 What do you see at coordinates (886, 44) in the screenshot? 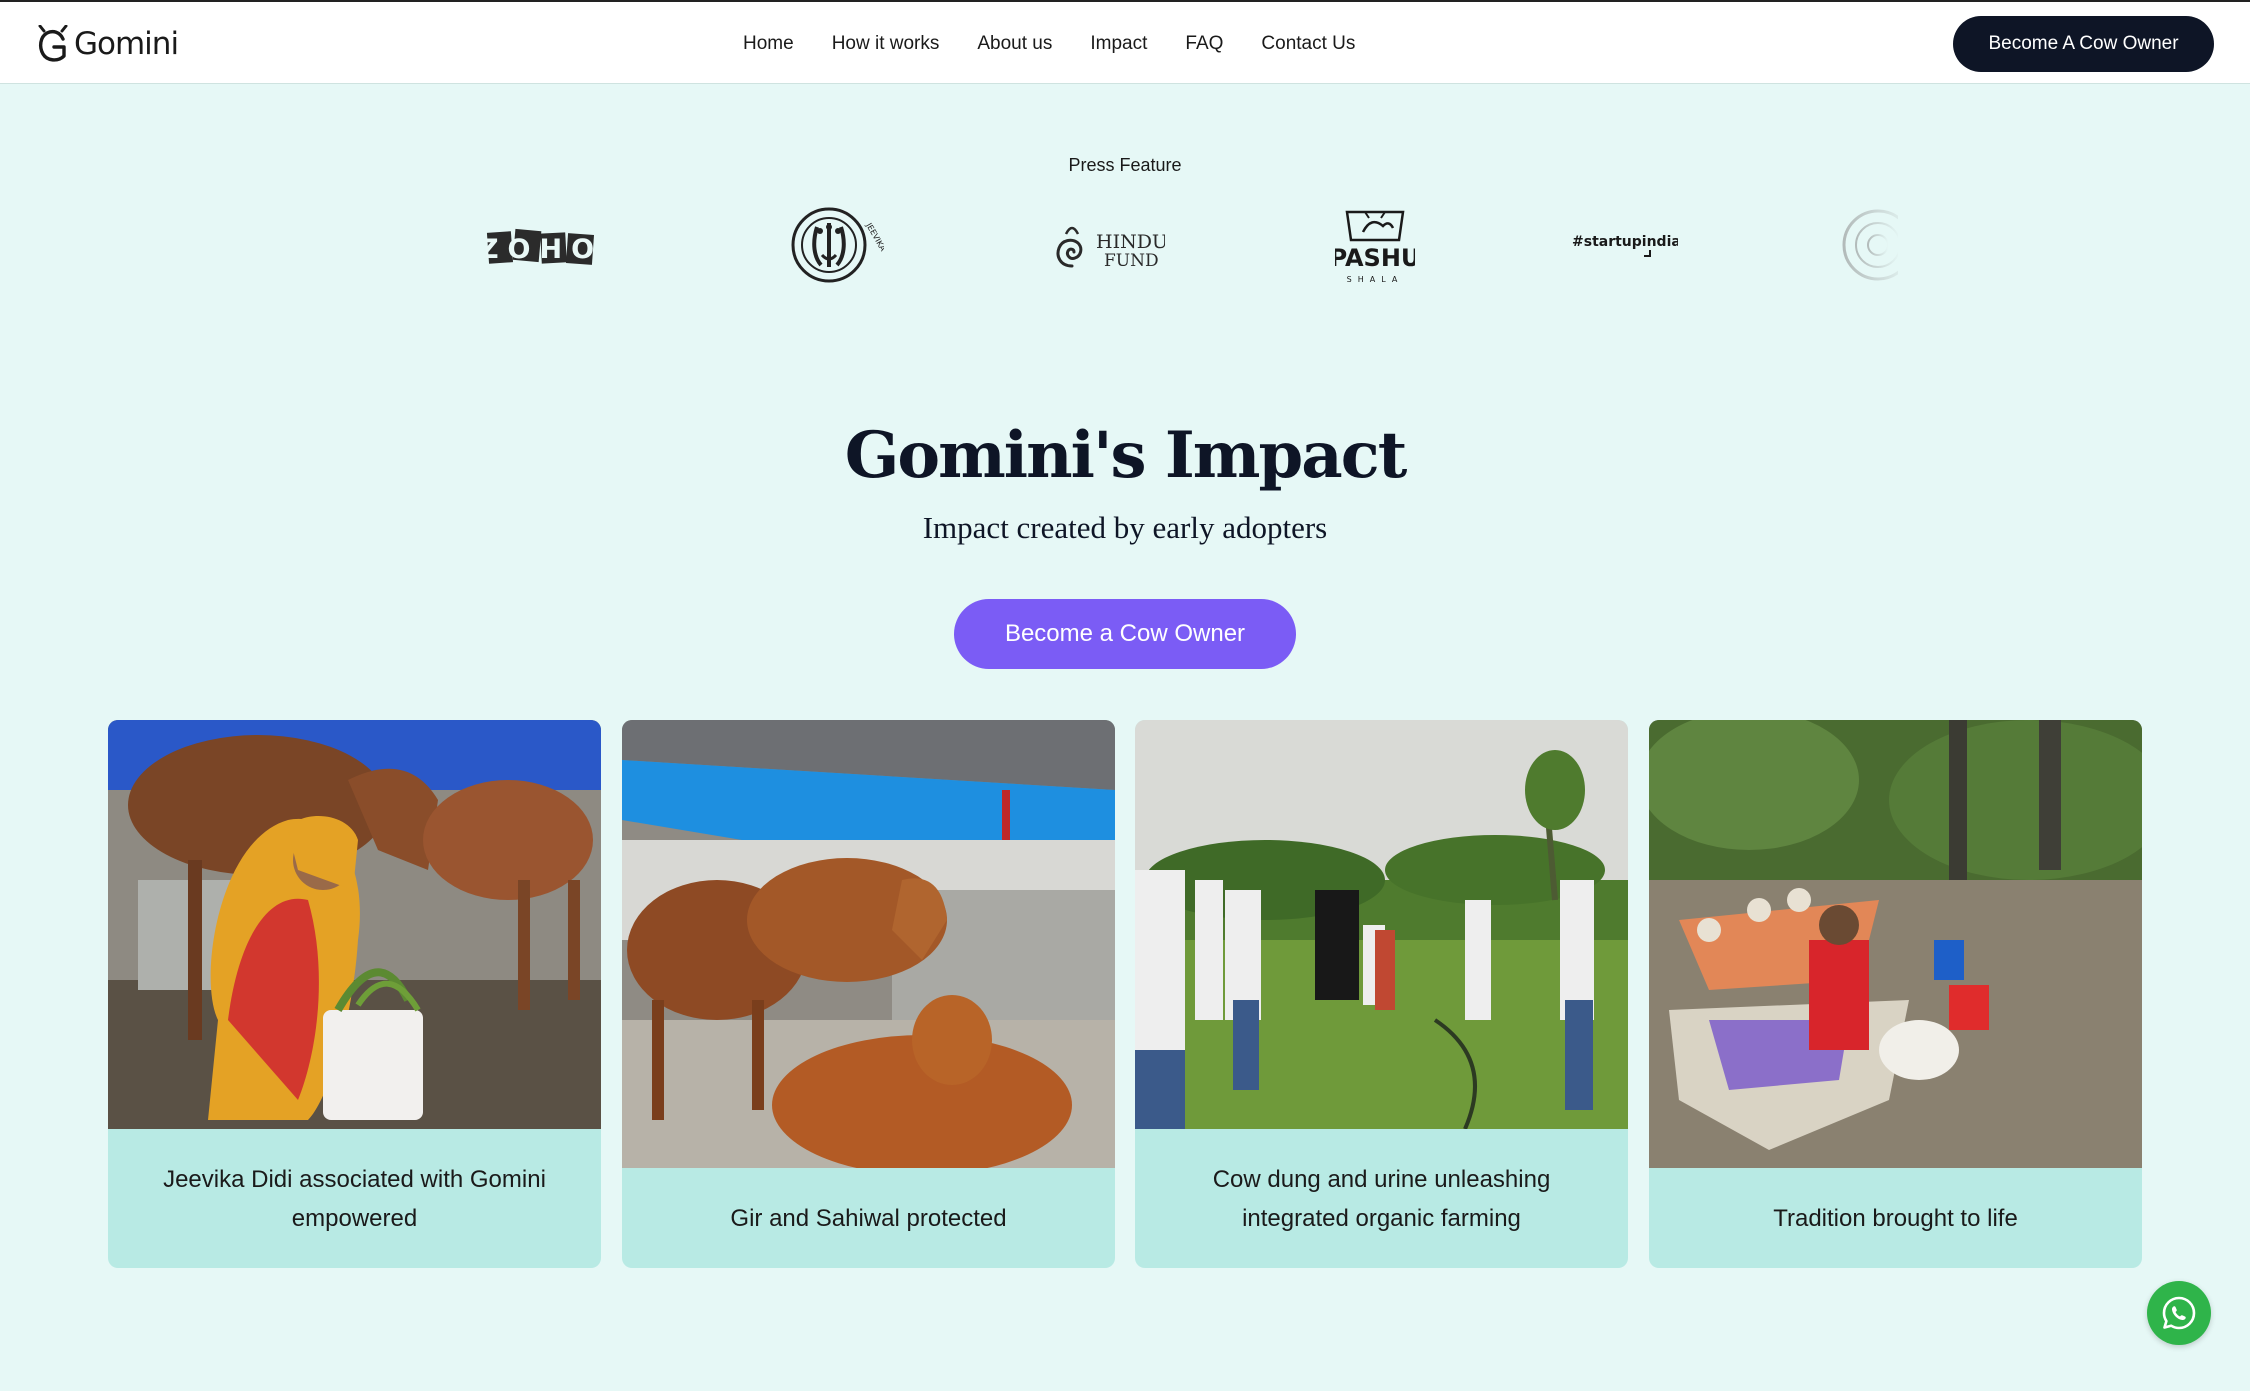
I see `nav-how-it-works: How it works` at bounding box center [886, 44].